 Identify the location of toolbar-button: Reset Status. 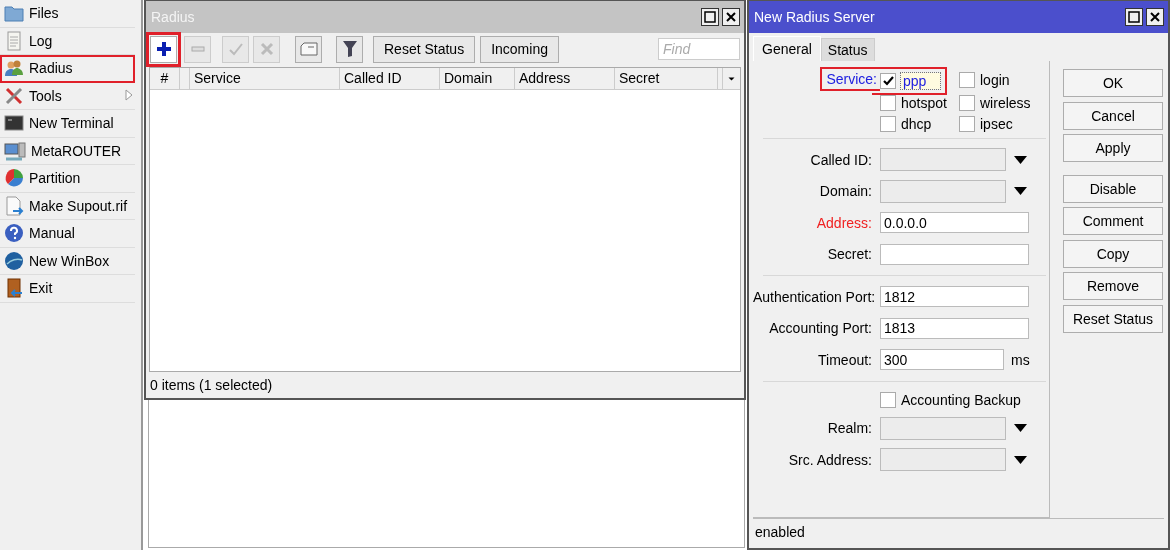
(424, 49).